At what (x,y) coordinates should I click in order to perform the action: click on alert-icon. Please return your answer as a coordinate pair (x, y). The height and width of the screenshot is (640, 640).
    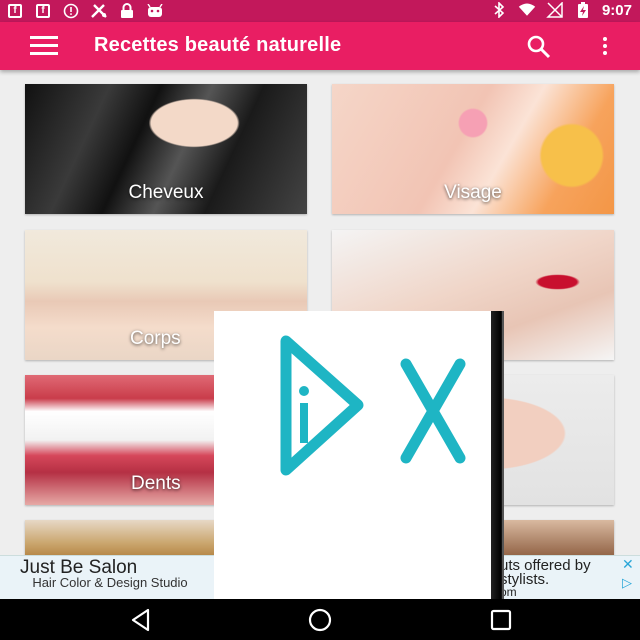
    Looking at the image, I should click on (71, 11).